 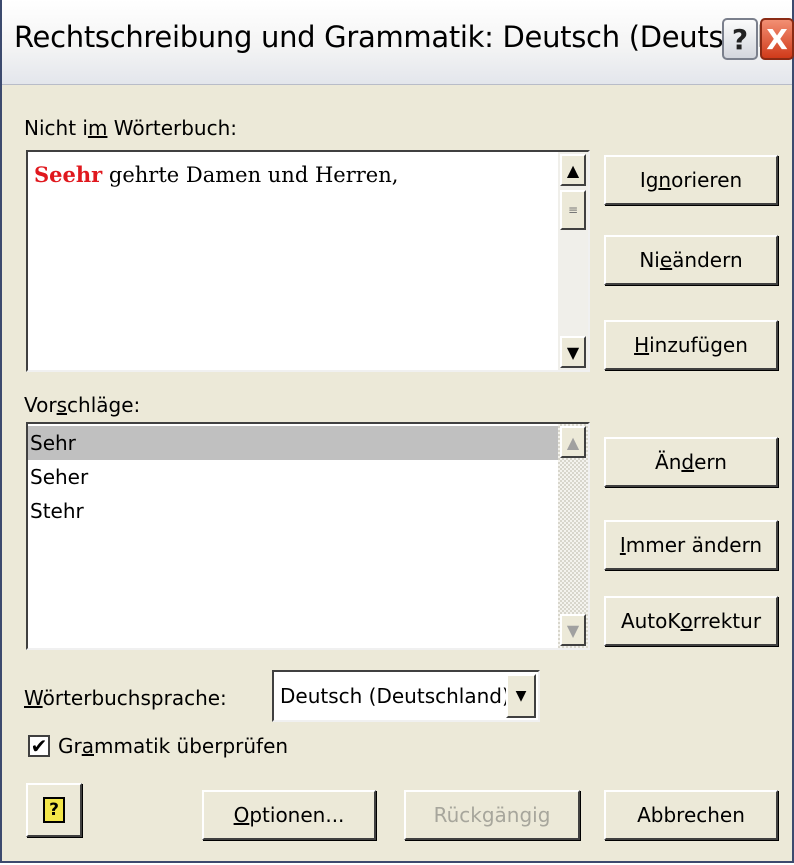 I want to click on add-to-dictionary-button: Hinzufügen, so click(x=691, y=345).